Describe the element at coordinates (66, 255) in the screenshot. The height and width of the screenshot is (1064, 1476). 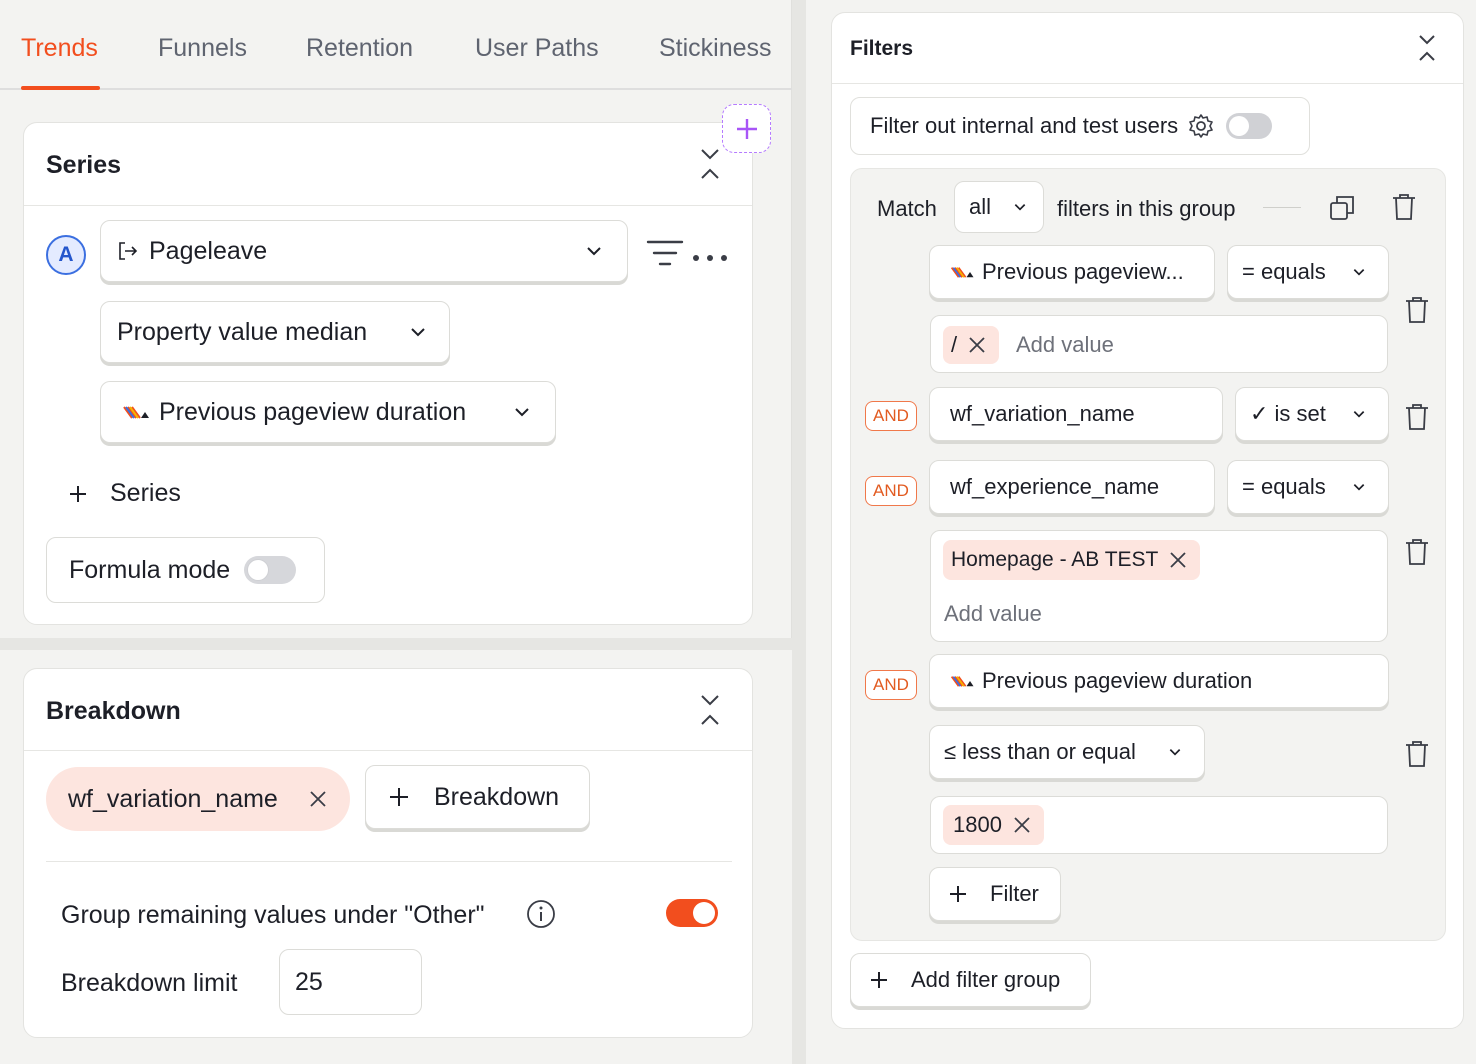
I see `series-letter-badge: A` at that location.